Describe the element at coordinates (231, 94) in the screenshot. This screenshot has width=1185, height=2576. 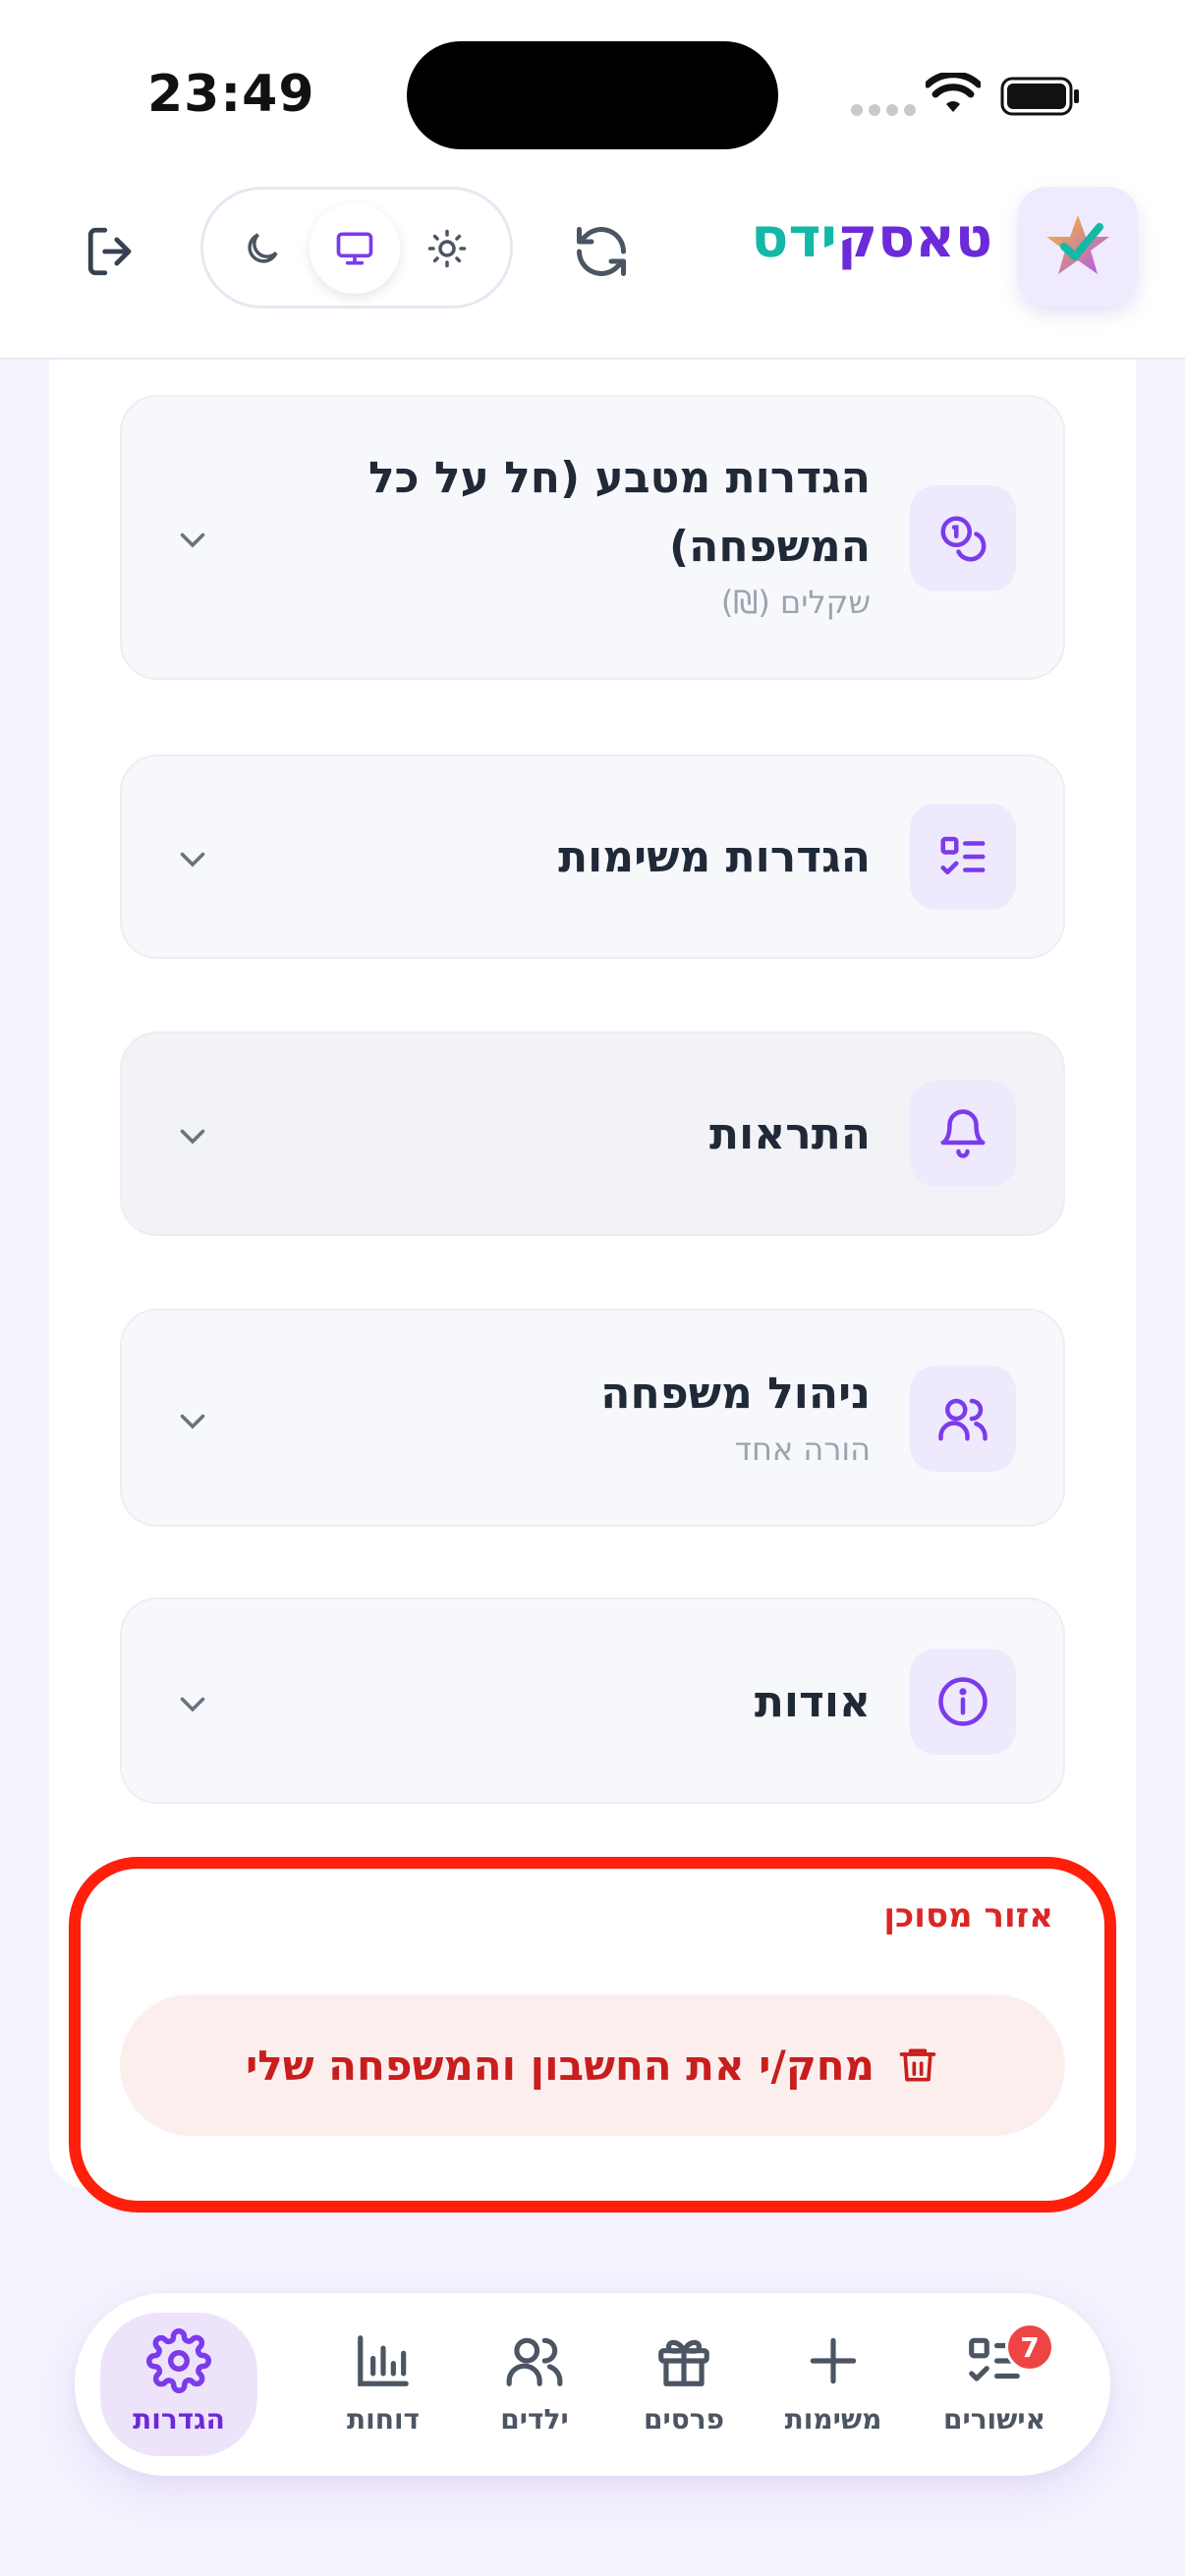
I see `status-time: 23:49` at that location.